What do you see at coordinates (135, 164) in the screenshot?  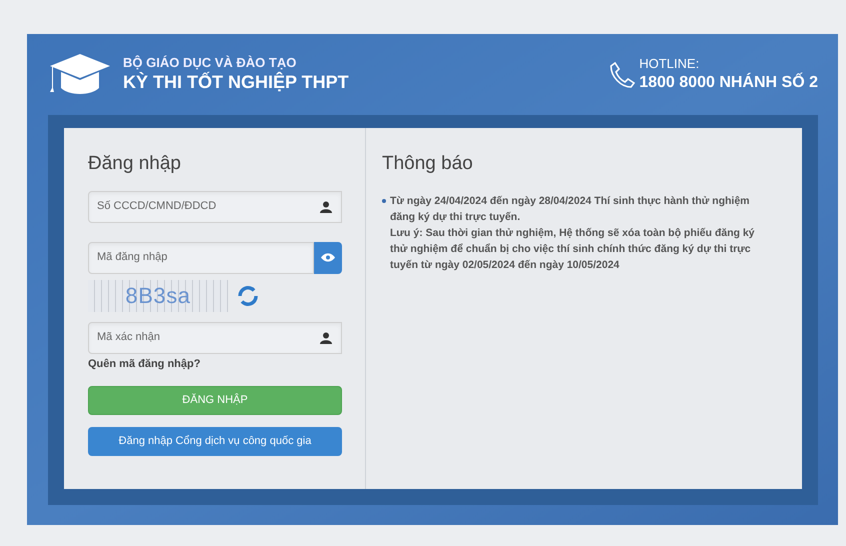 I see `login-title: Đăng nhập` at bounding box center [135, 164].